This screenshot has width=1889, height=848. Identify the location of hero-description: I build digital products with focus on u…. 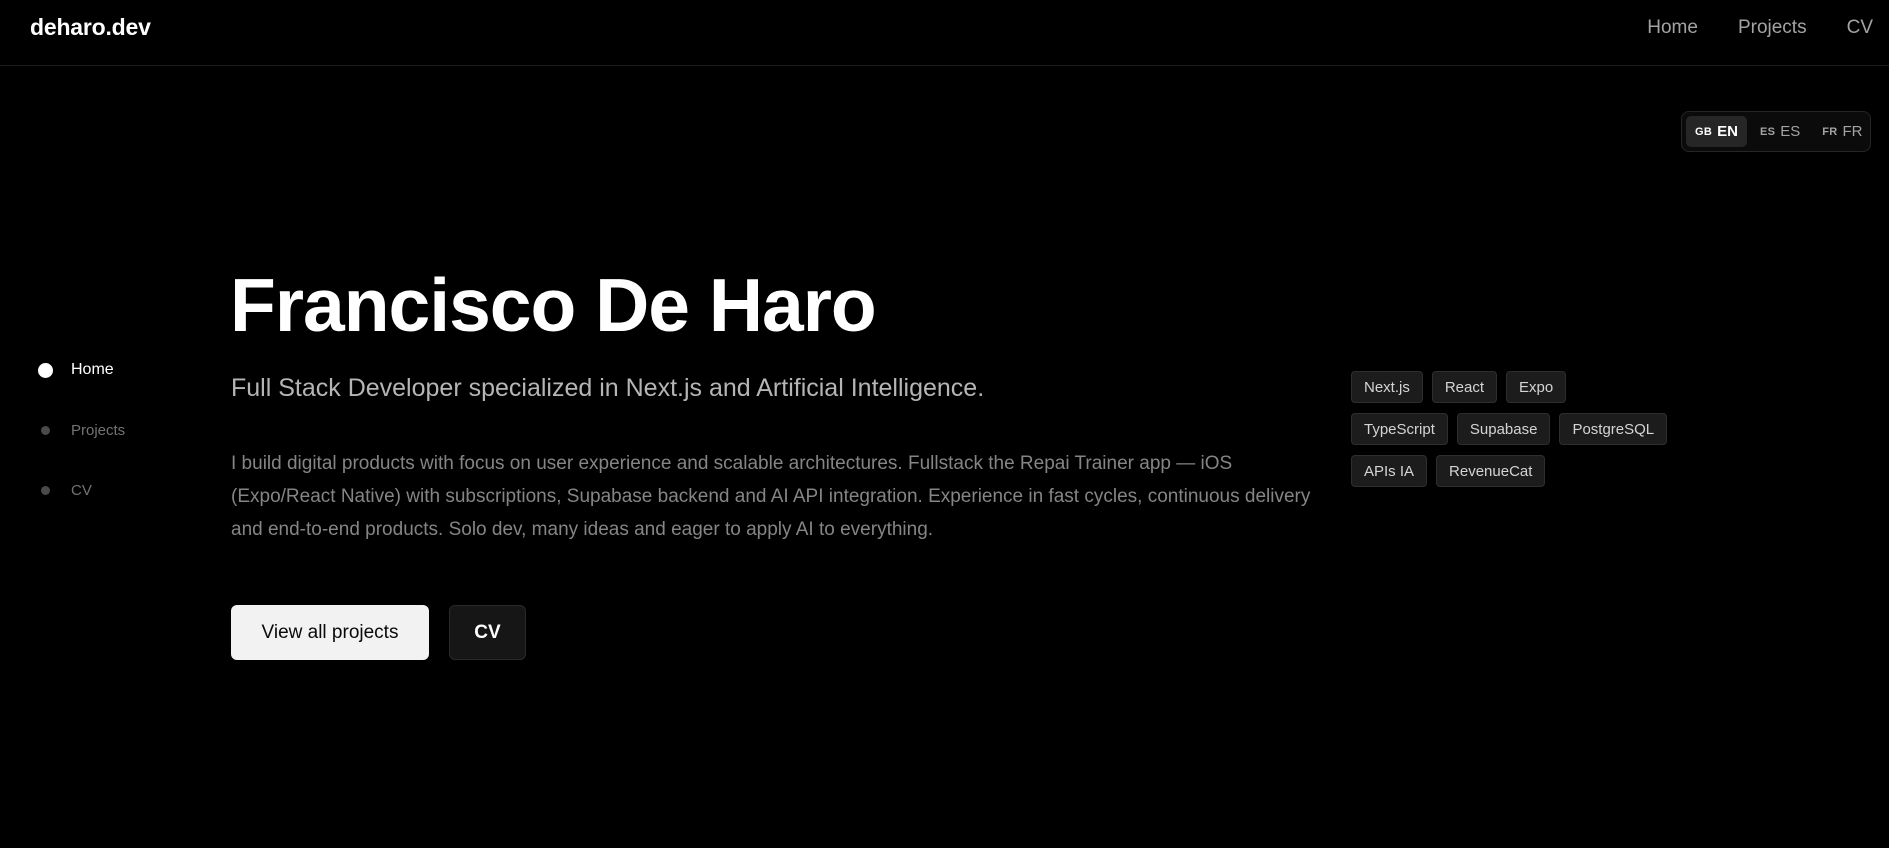
(771, 496).